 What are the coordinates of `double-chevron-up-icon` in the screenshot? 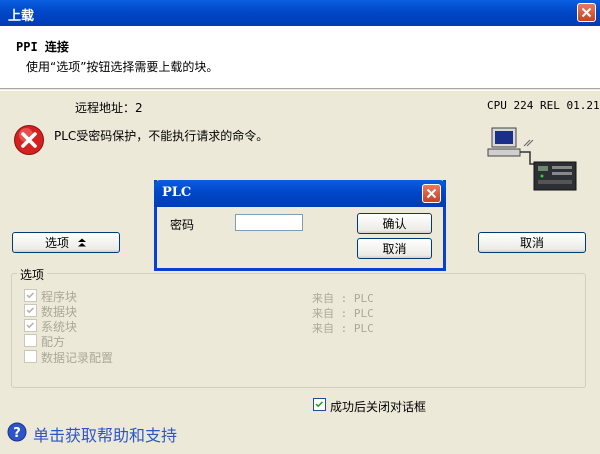 It's located at (82, 242).